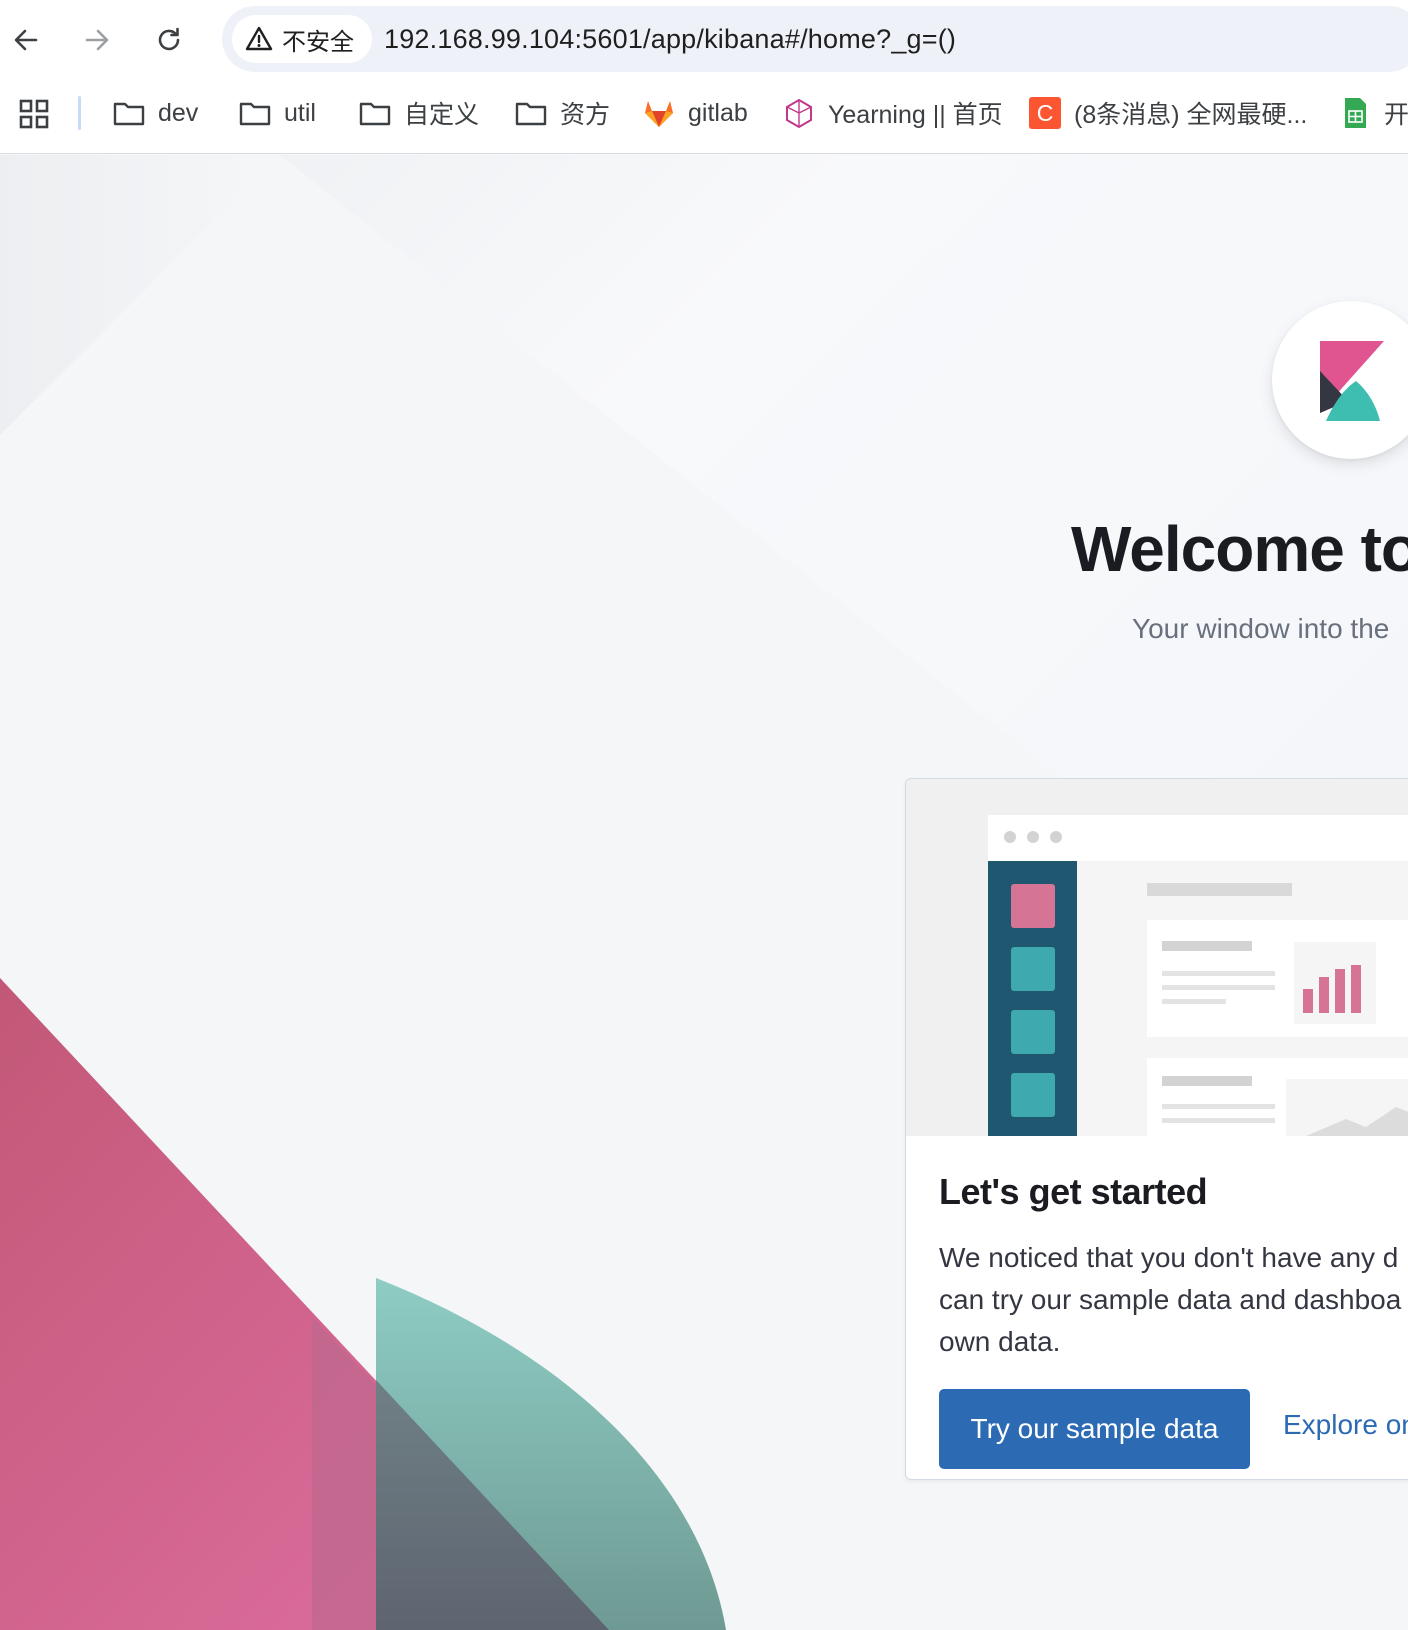  I want to click on security-label: 不安全, so click(318, 42).